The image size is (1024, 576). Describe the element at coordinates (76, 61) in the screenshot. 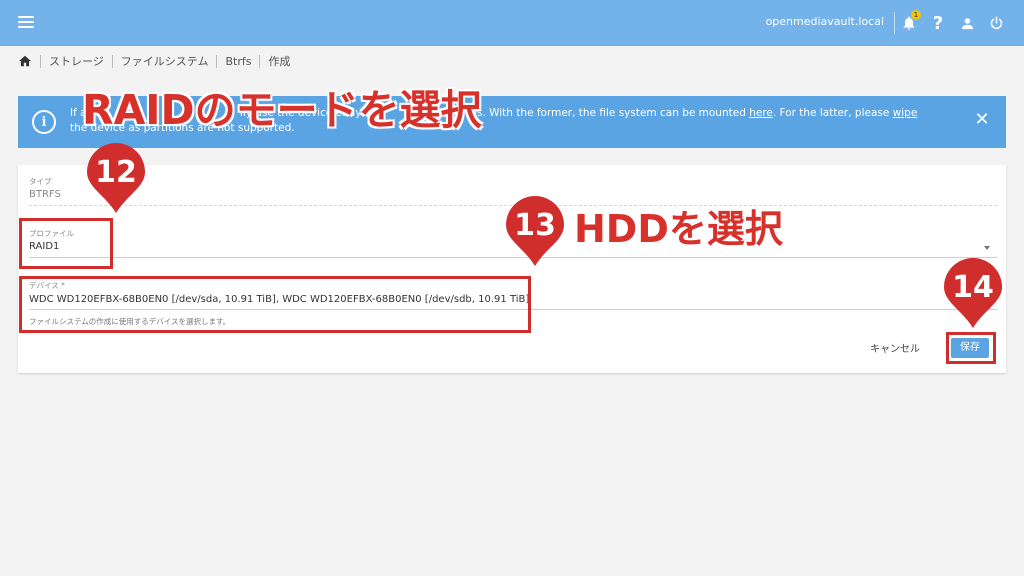

I see `breadcrumb-storage: ストレージ` at that location.